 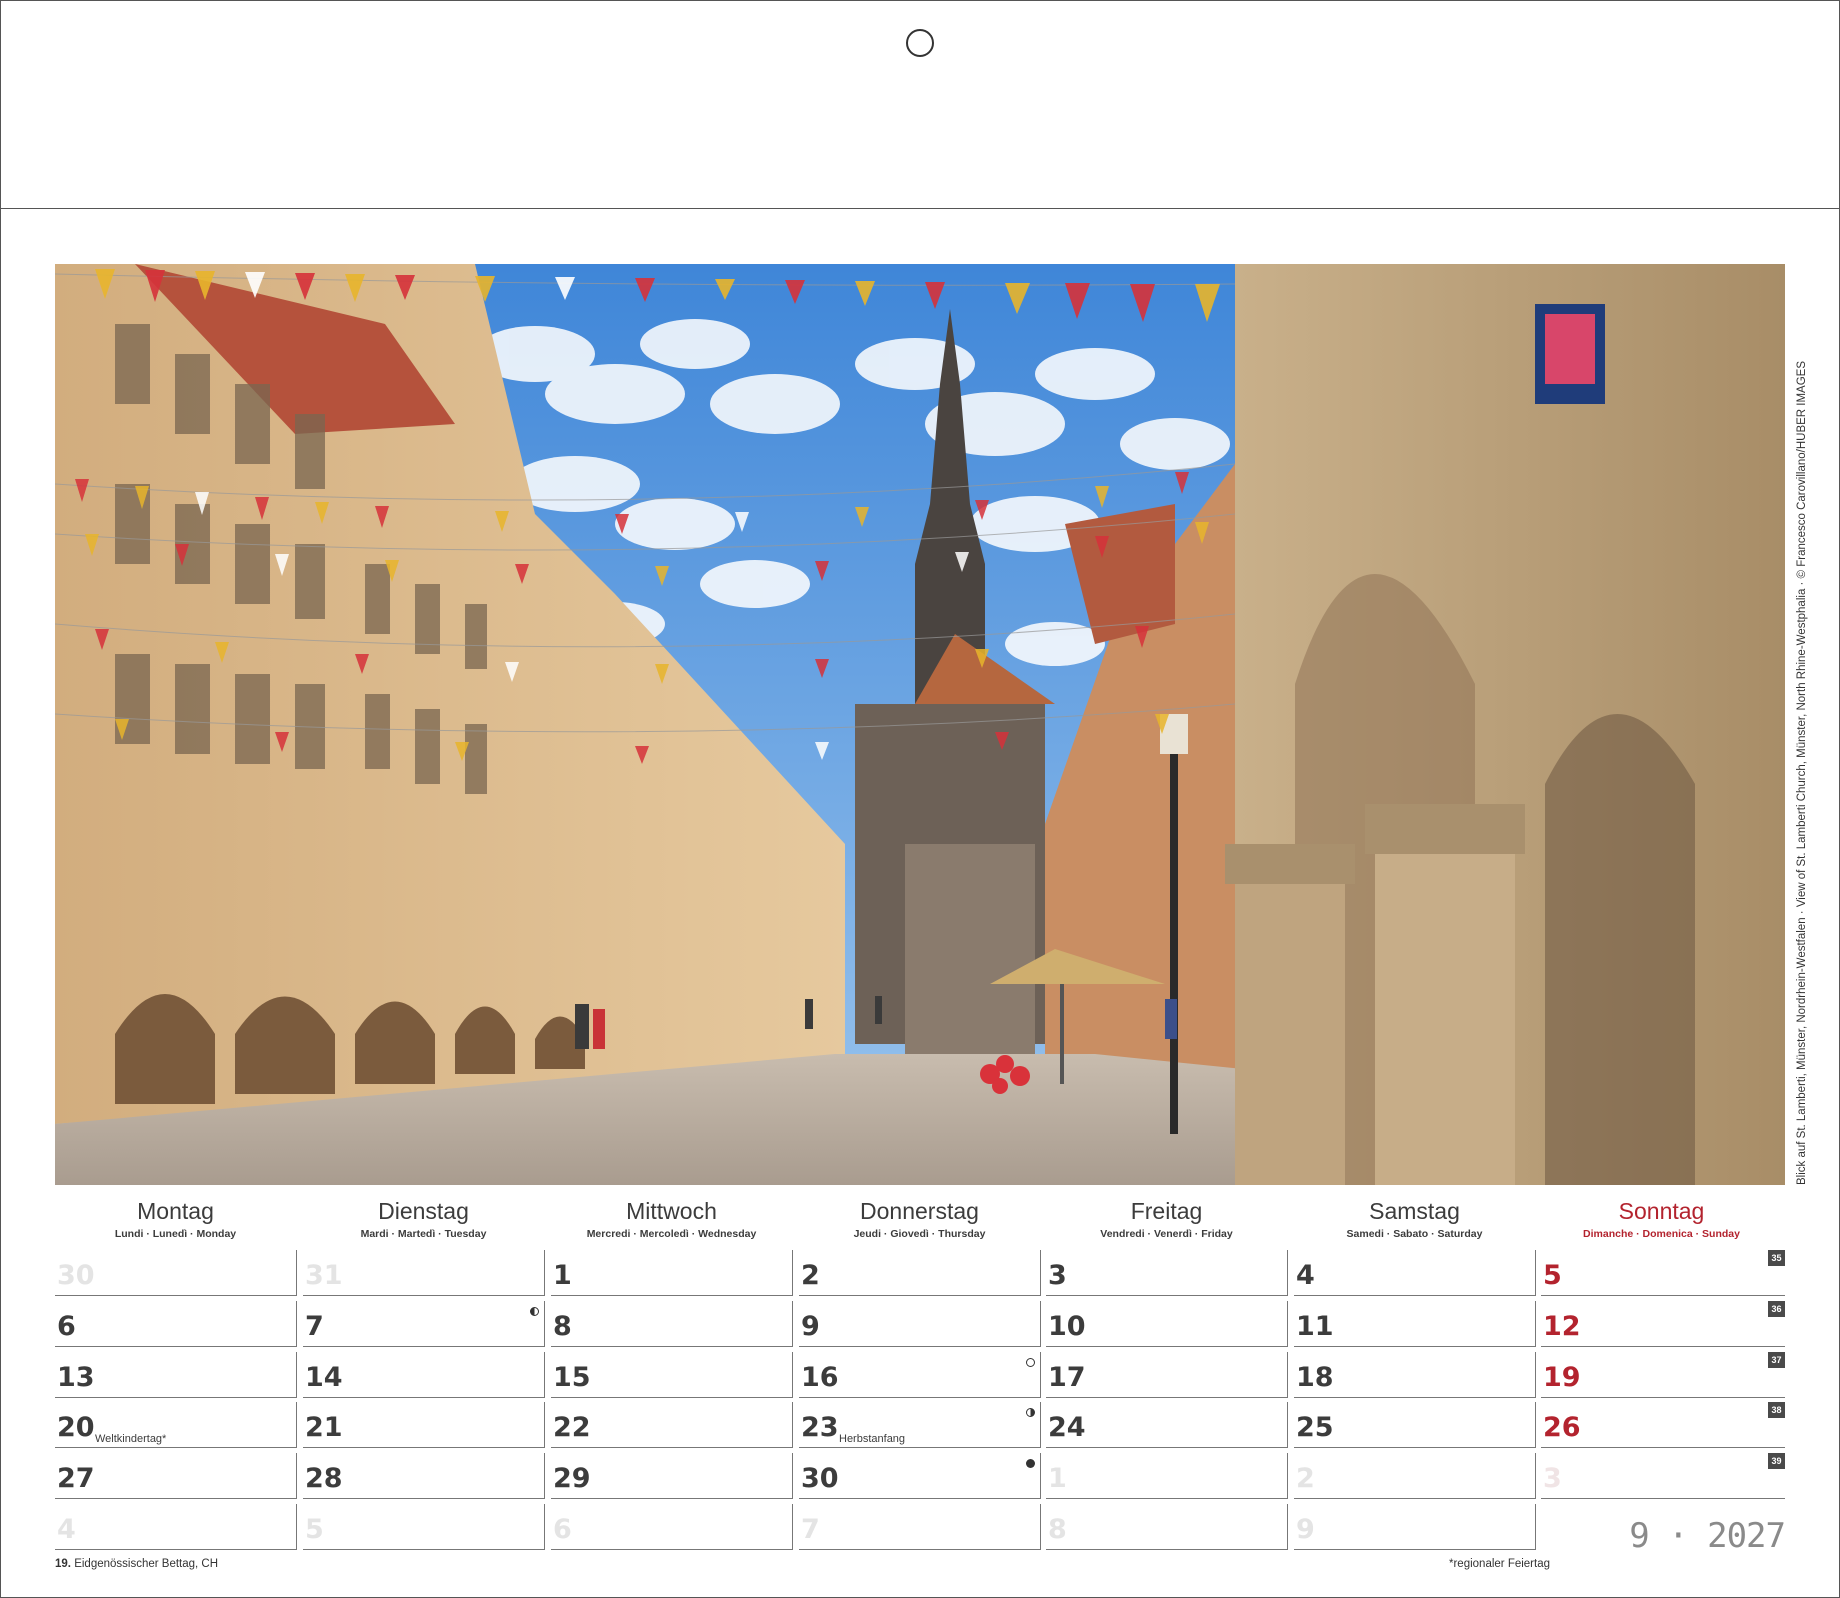 What do you see at coordinates (1663, 1375) in the screenshot?
I see `day-cell: 19 37` at bounding box center [1663, 1375].